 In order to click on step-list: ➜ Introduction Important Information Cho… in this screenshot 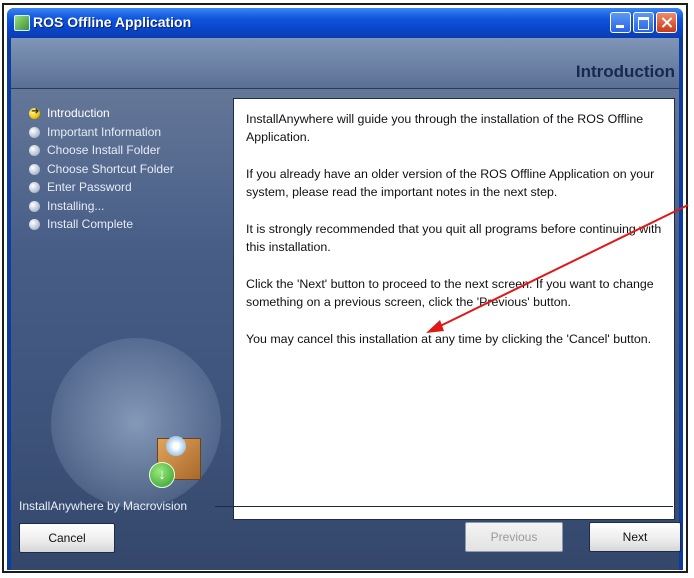, I will do `click(101, 171)`.